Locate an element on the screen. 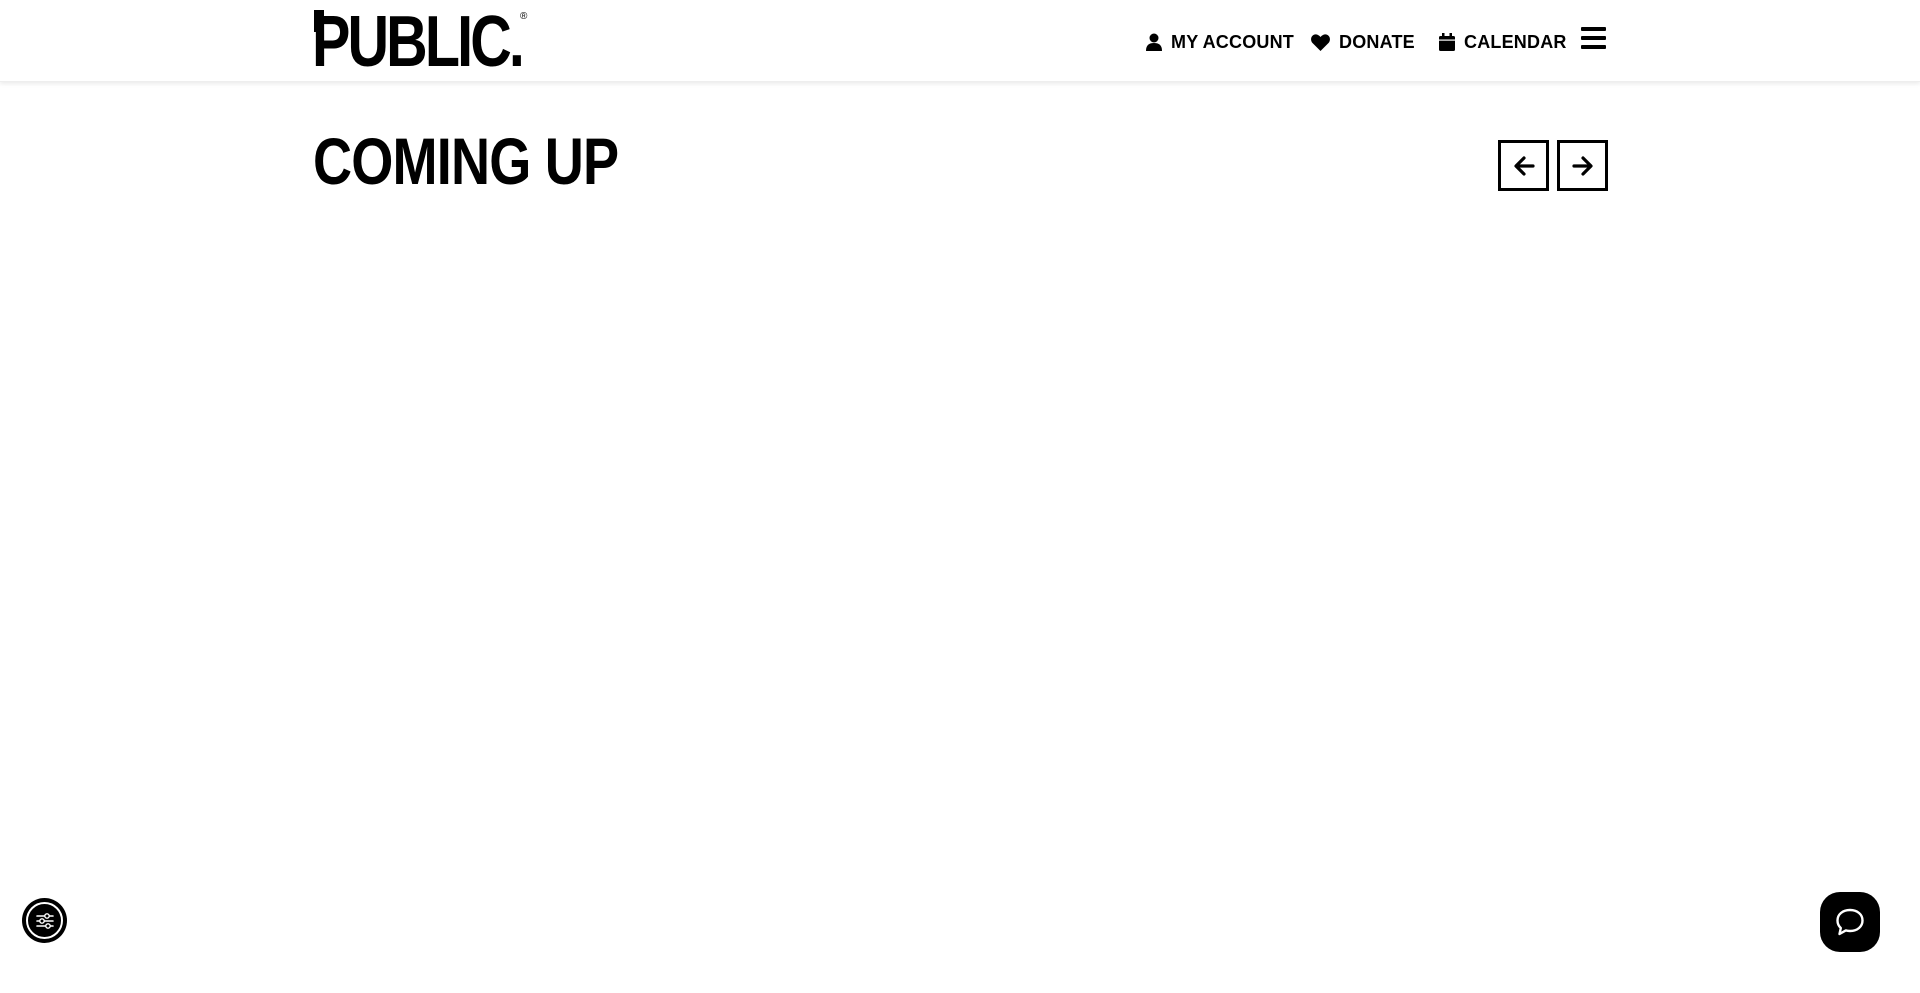 This screenshot has width=1920, height=993. nav-calendar: CALENDAR is located at coordinates (1503, 42).